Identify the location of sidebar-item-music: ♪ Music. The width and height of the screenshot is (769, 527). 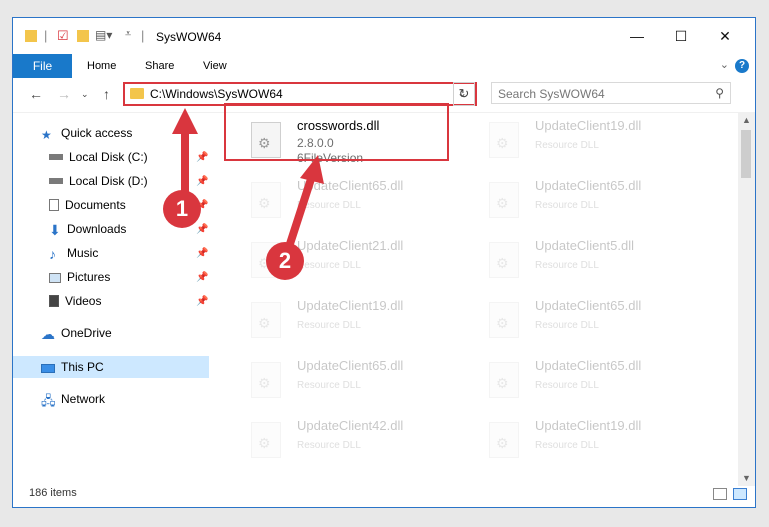
(73, 253).